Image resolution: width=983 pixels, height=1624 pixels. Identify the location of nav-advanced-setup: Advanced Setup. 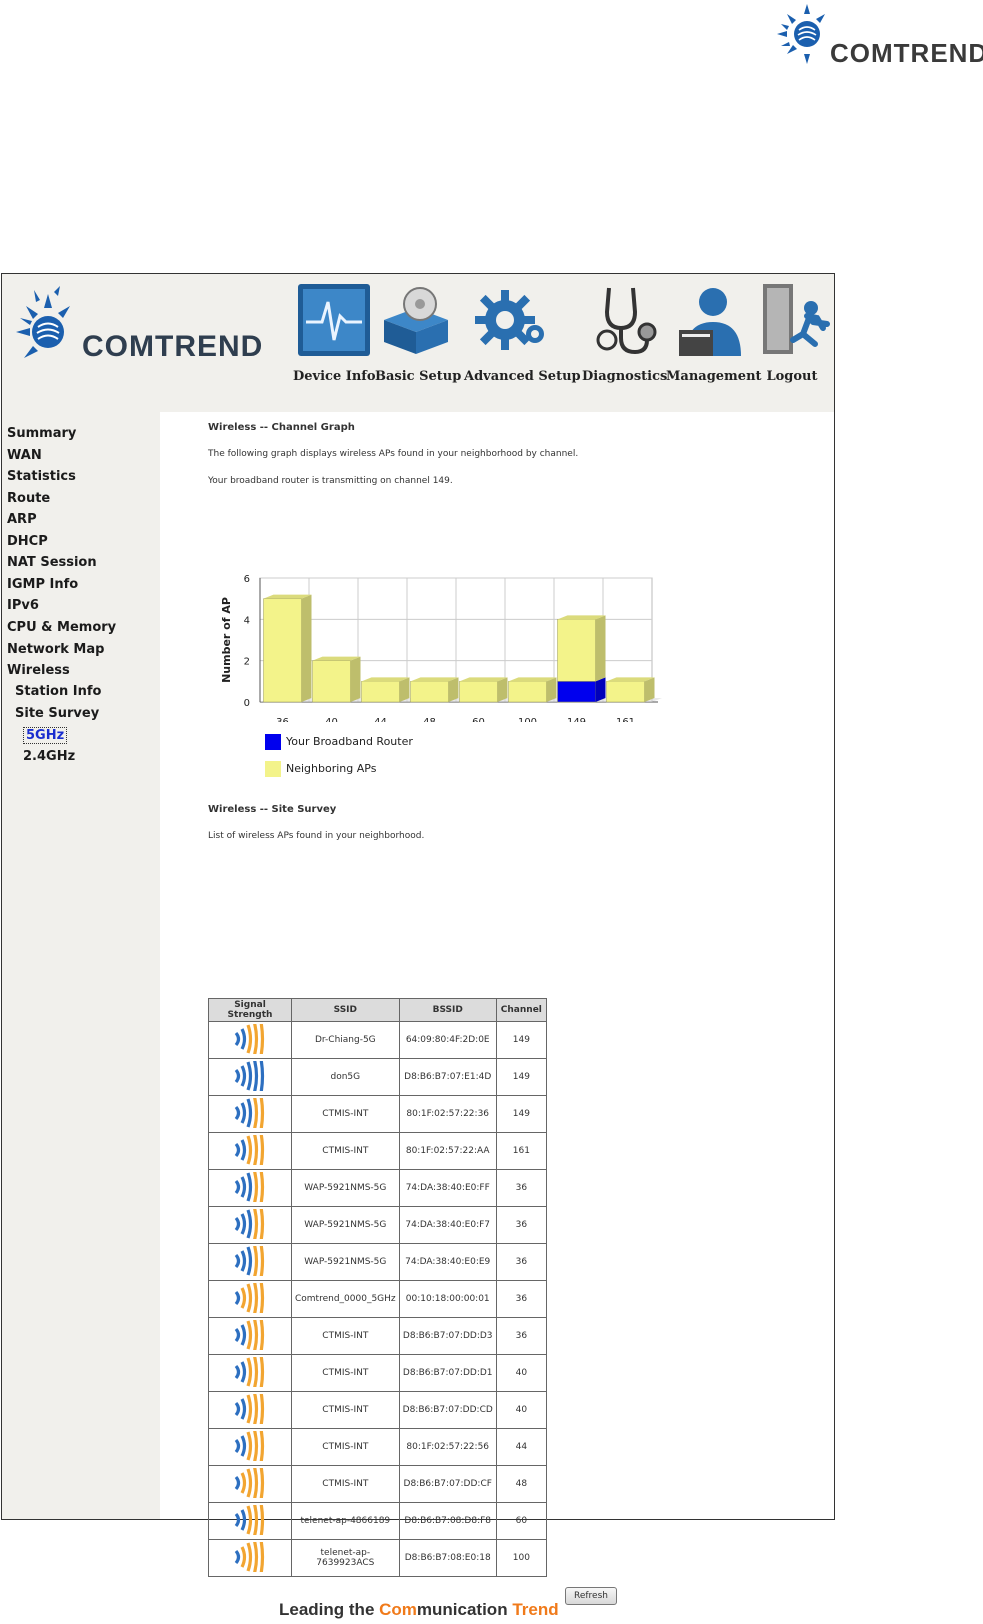
(522, 333).